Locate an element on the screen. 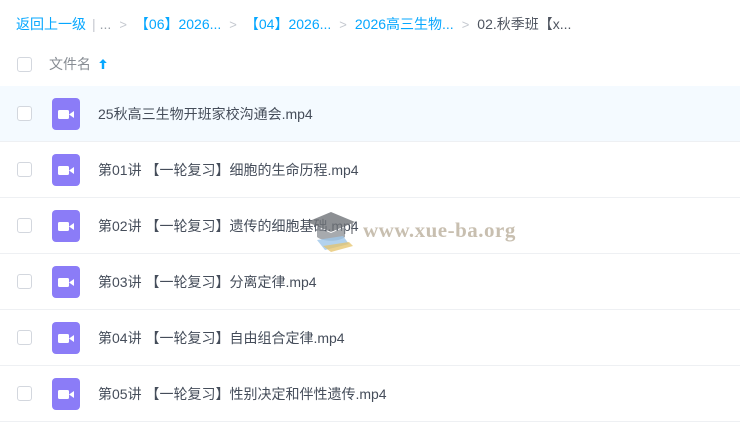  list-header: 文件名 is located at coordinates (370, 64).